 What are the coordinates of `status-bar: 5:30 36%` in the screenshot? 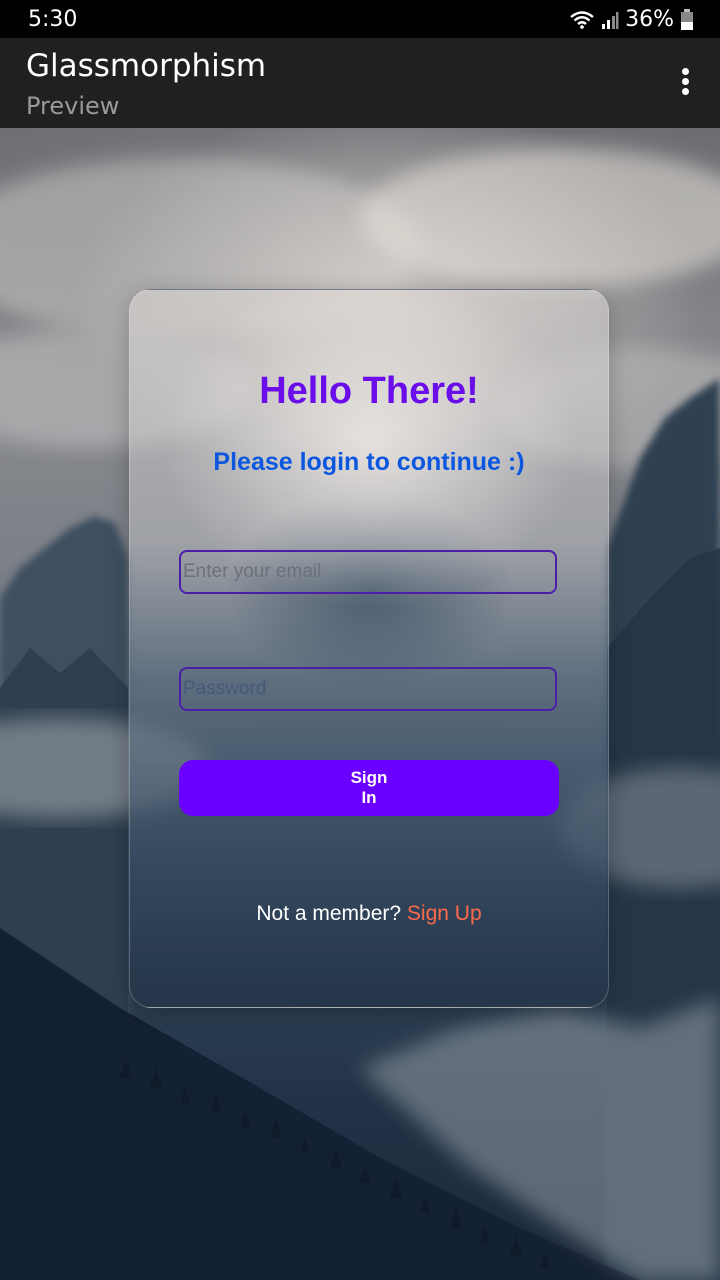 It's located at (360, 19).